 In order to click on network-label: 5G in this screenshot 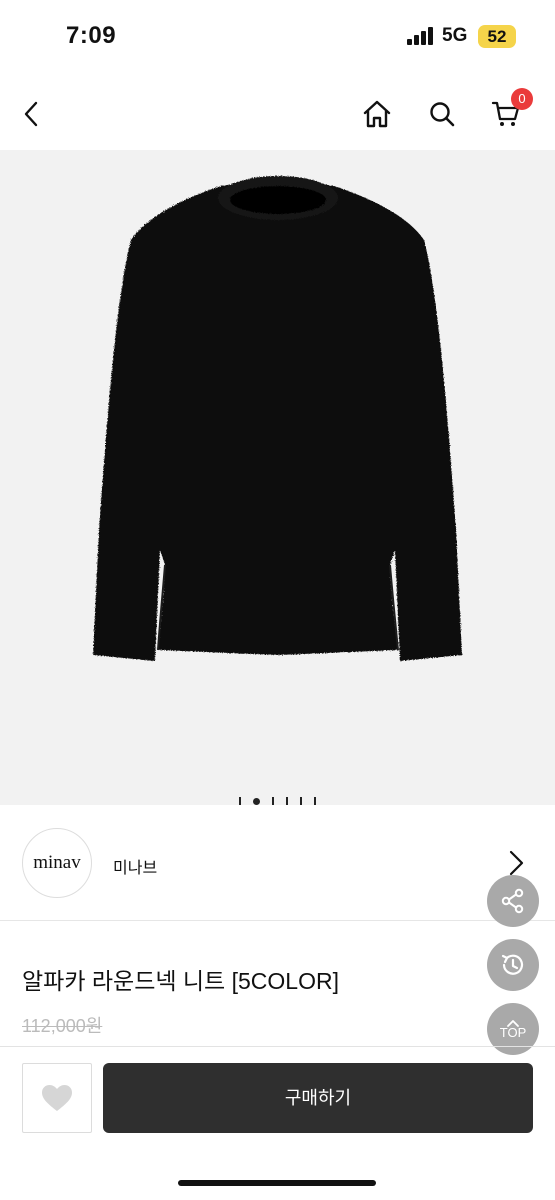, I will do `click(455, 35)`.